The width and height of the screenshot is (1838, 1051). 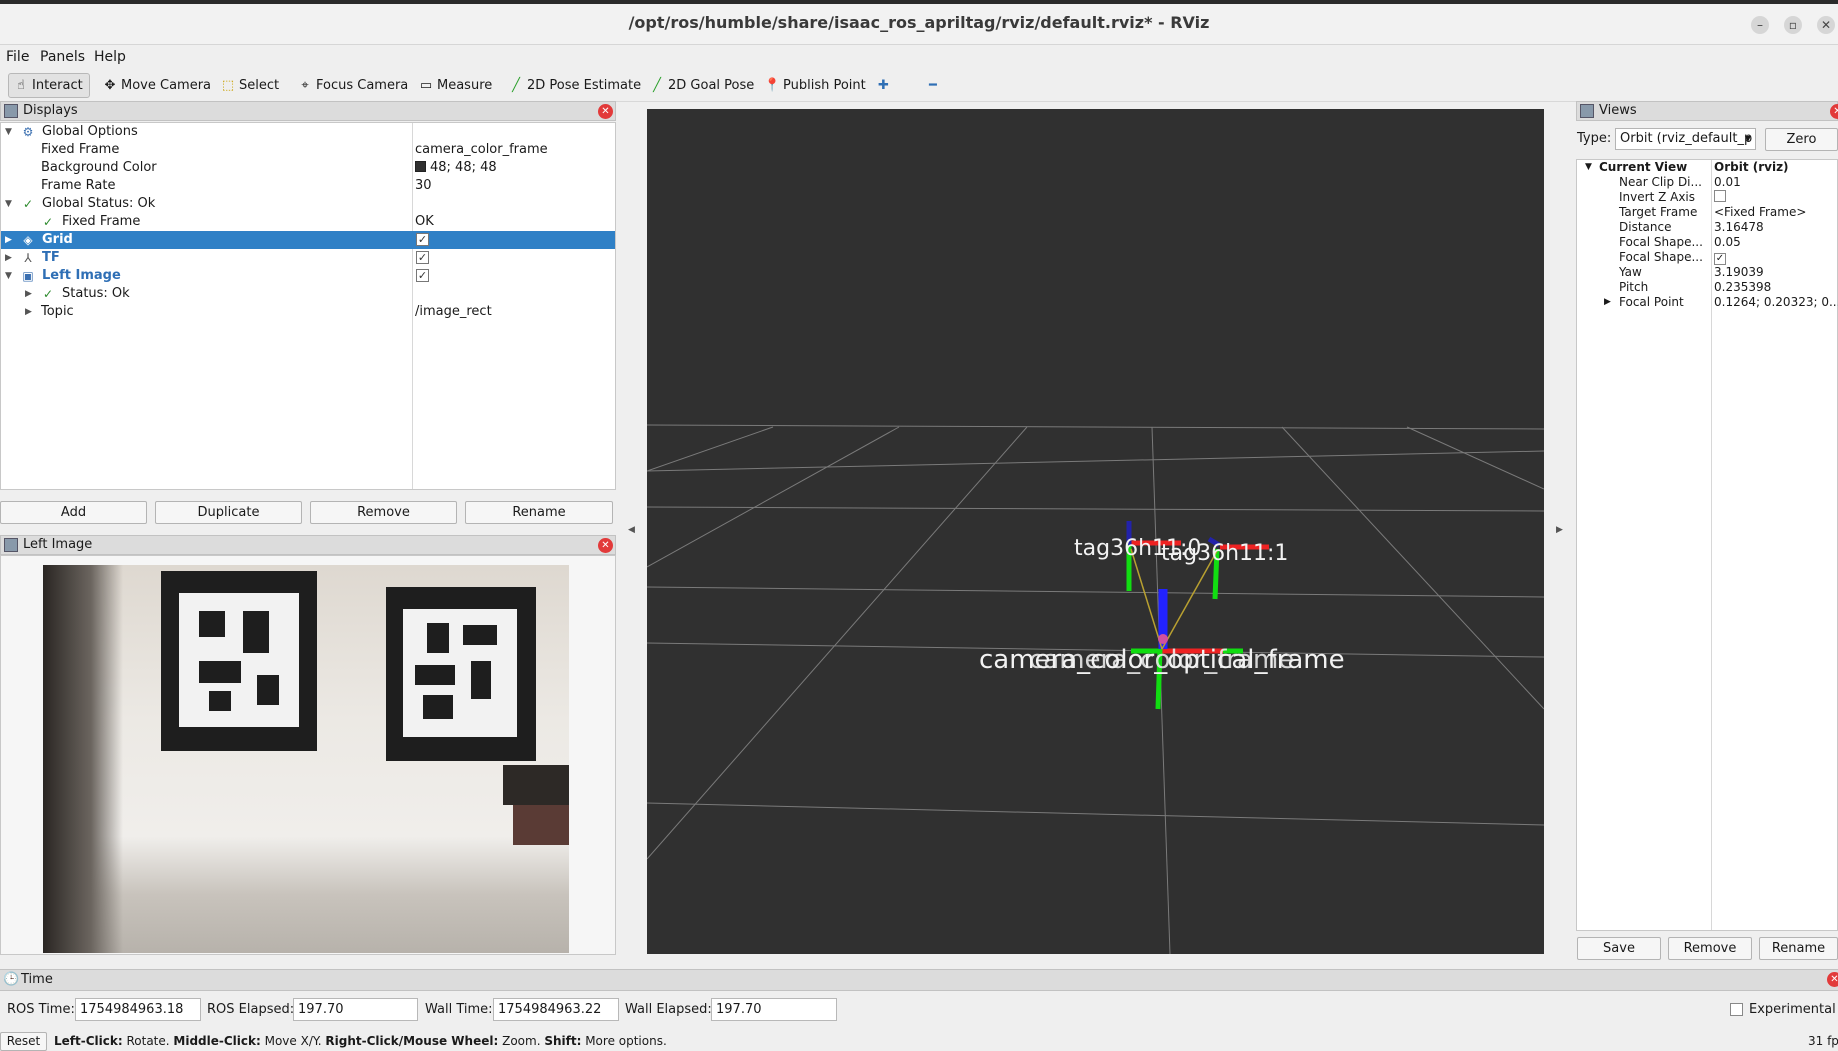 I want to click on publish-point-tool: 📍 Publish Point, so click(x=816, y=85).